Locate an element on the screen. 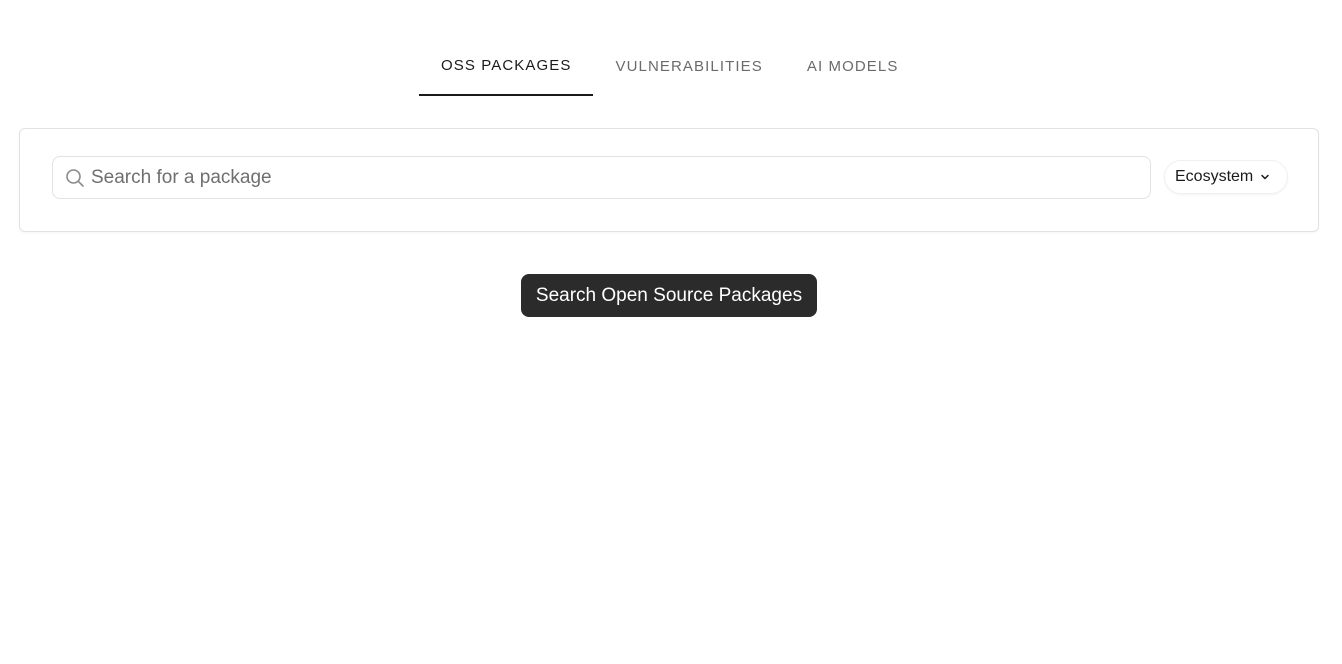 This screenshot has width=1342, height=664. tab-oss-packages: OSS PACKAGES is located at coordinates (506, 65).